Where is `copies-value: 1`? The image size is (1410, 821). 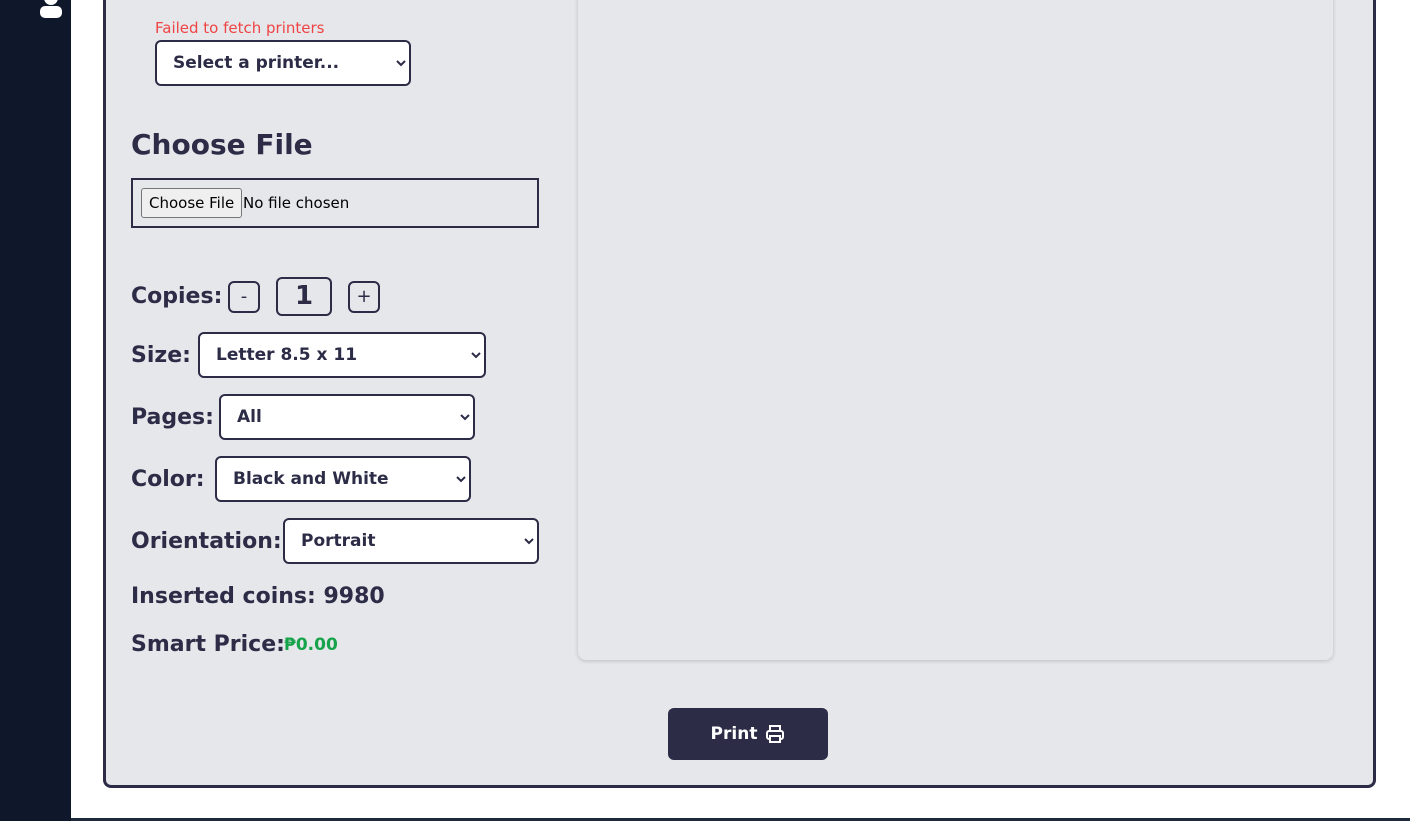
copies-value: 1 is located at coordinates (304, 296).